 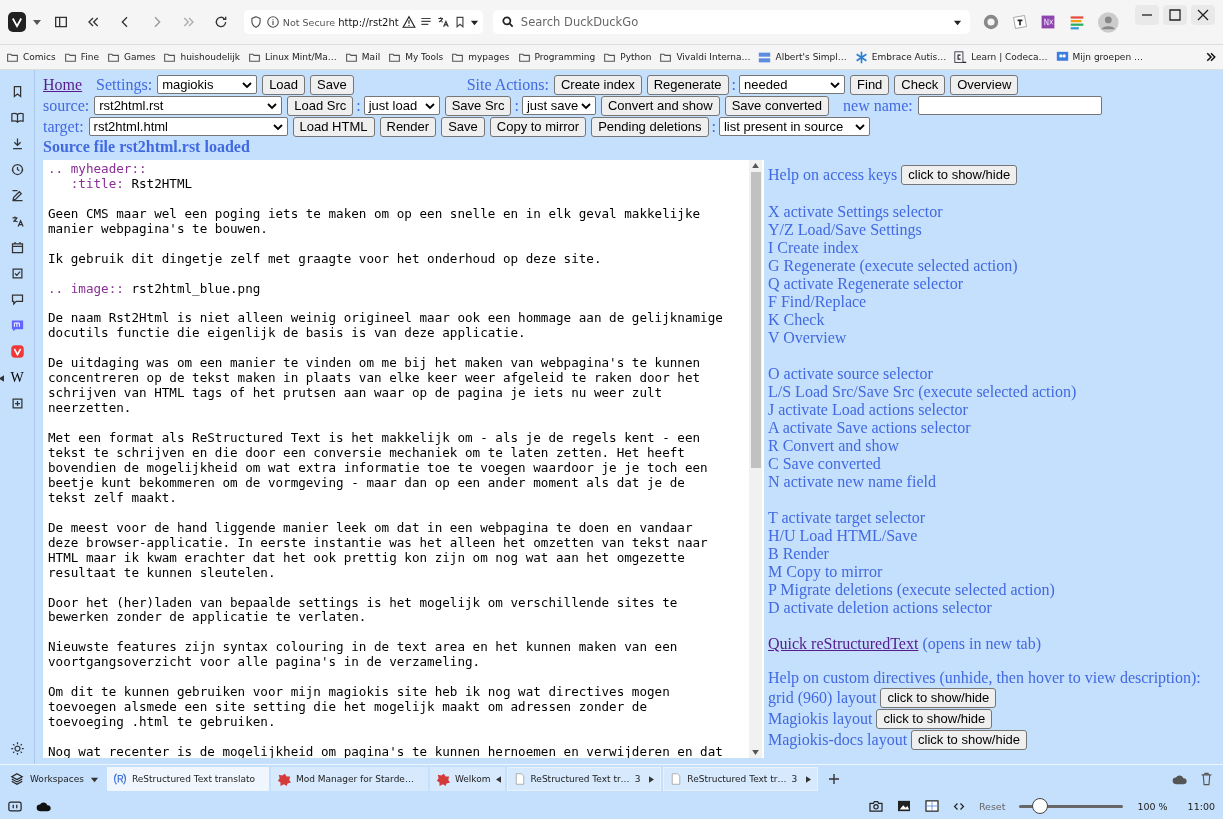 What do you see at coordinates (207, 84) in the screenshot?
I see `dropdown: magiokis` at bounding box center [207, 84].